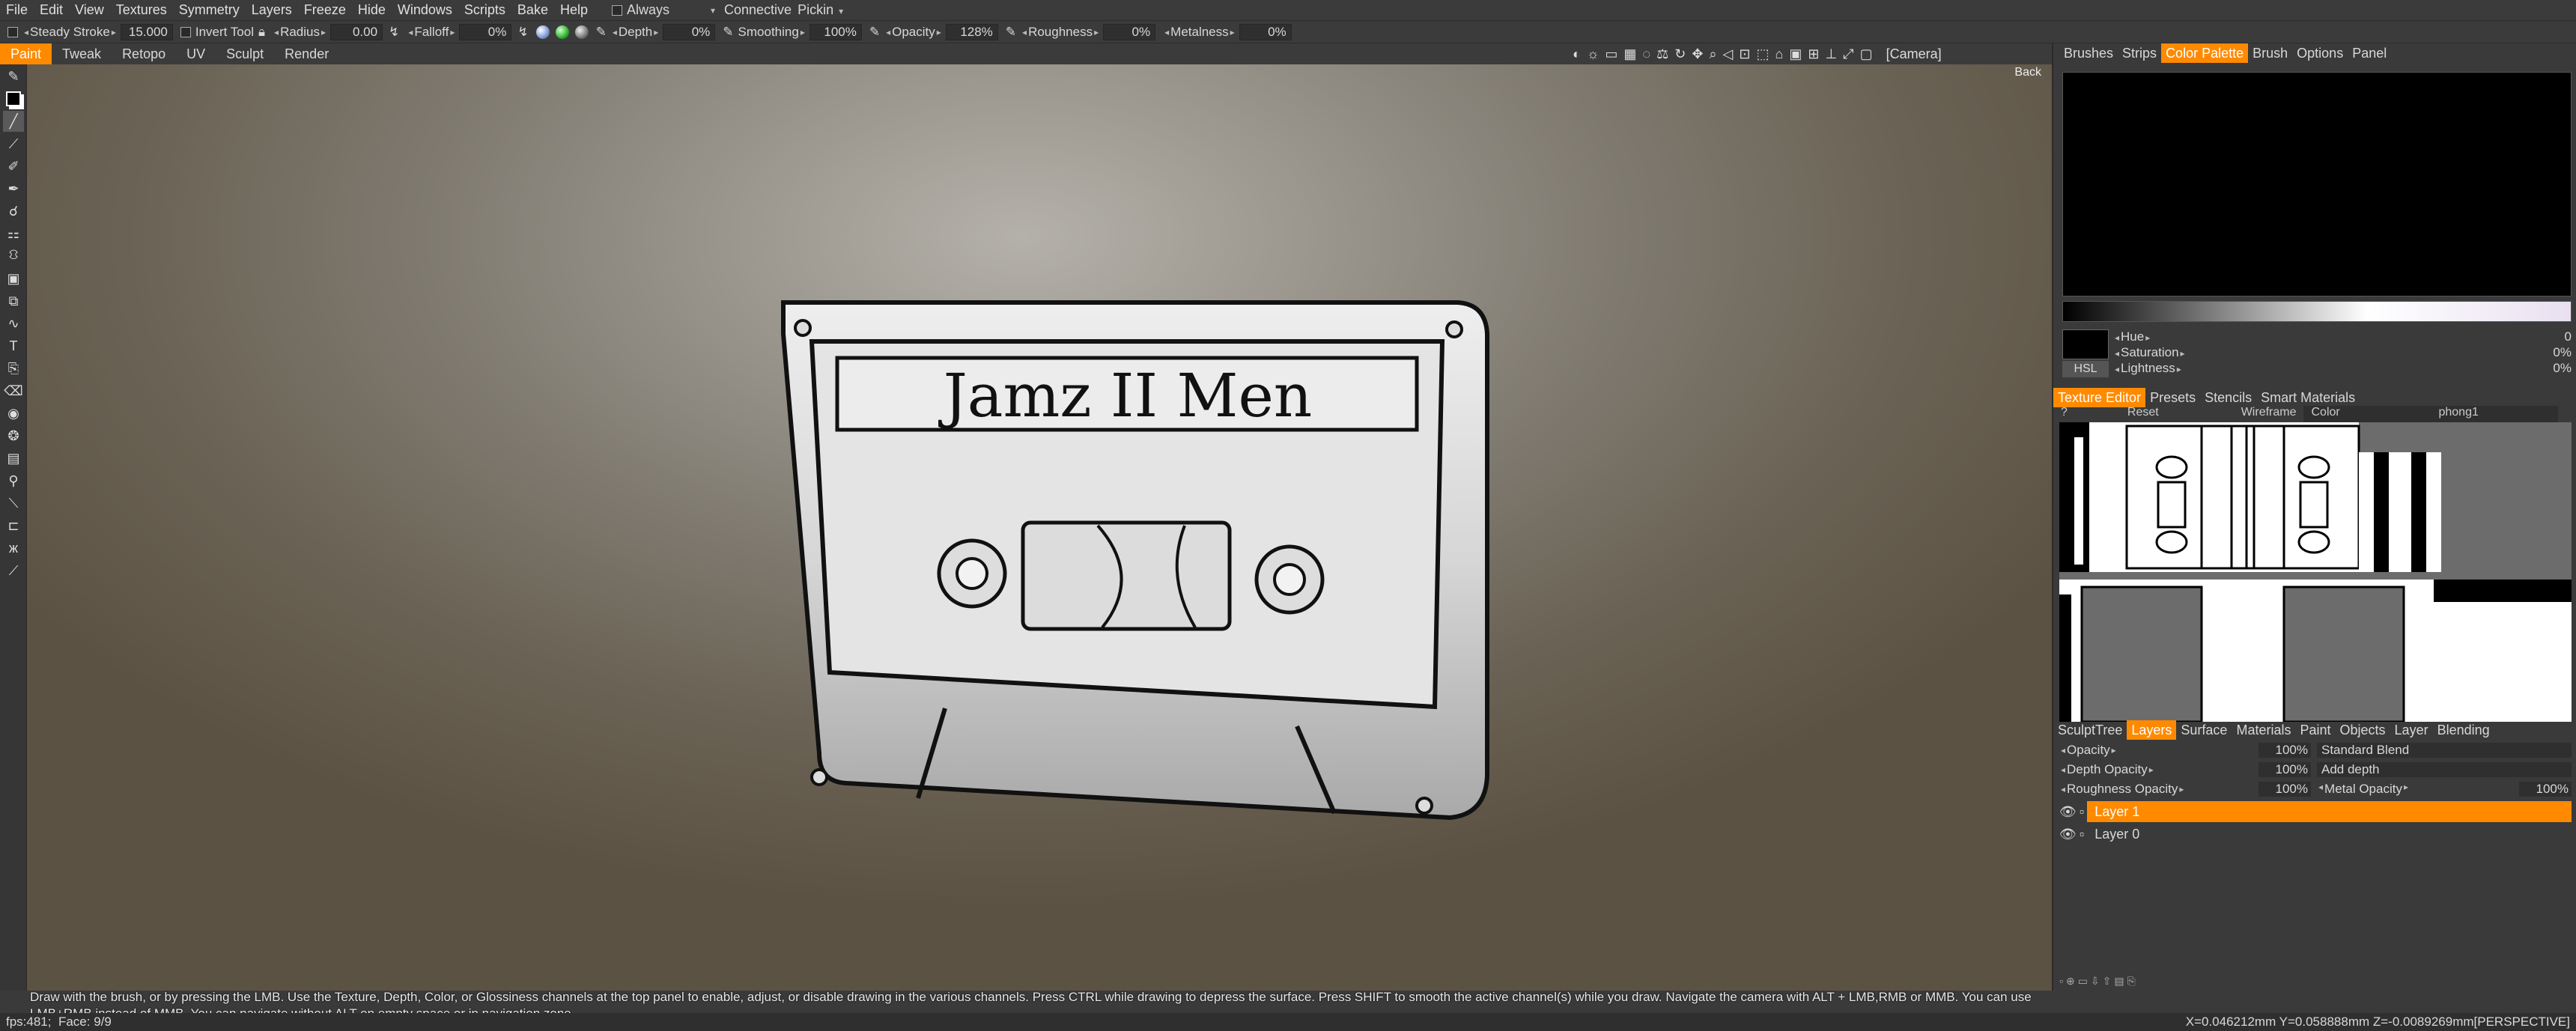 The image size is (2576, 1031). Describe the element at coordinates (2263, 730) in the screenshot. I see `tab-materials: Materials` at that location.